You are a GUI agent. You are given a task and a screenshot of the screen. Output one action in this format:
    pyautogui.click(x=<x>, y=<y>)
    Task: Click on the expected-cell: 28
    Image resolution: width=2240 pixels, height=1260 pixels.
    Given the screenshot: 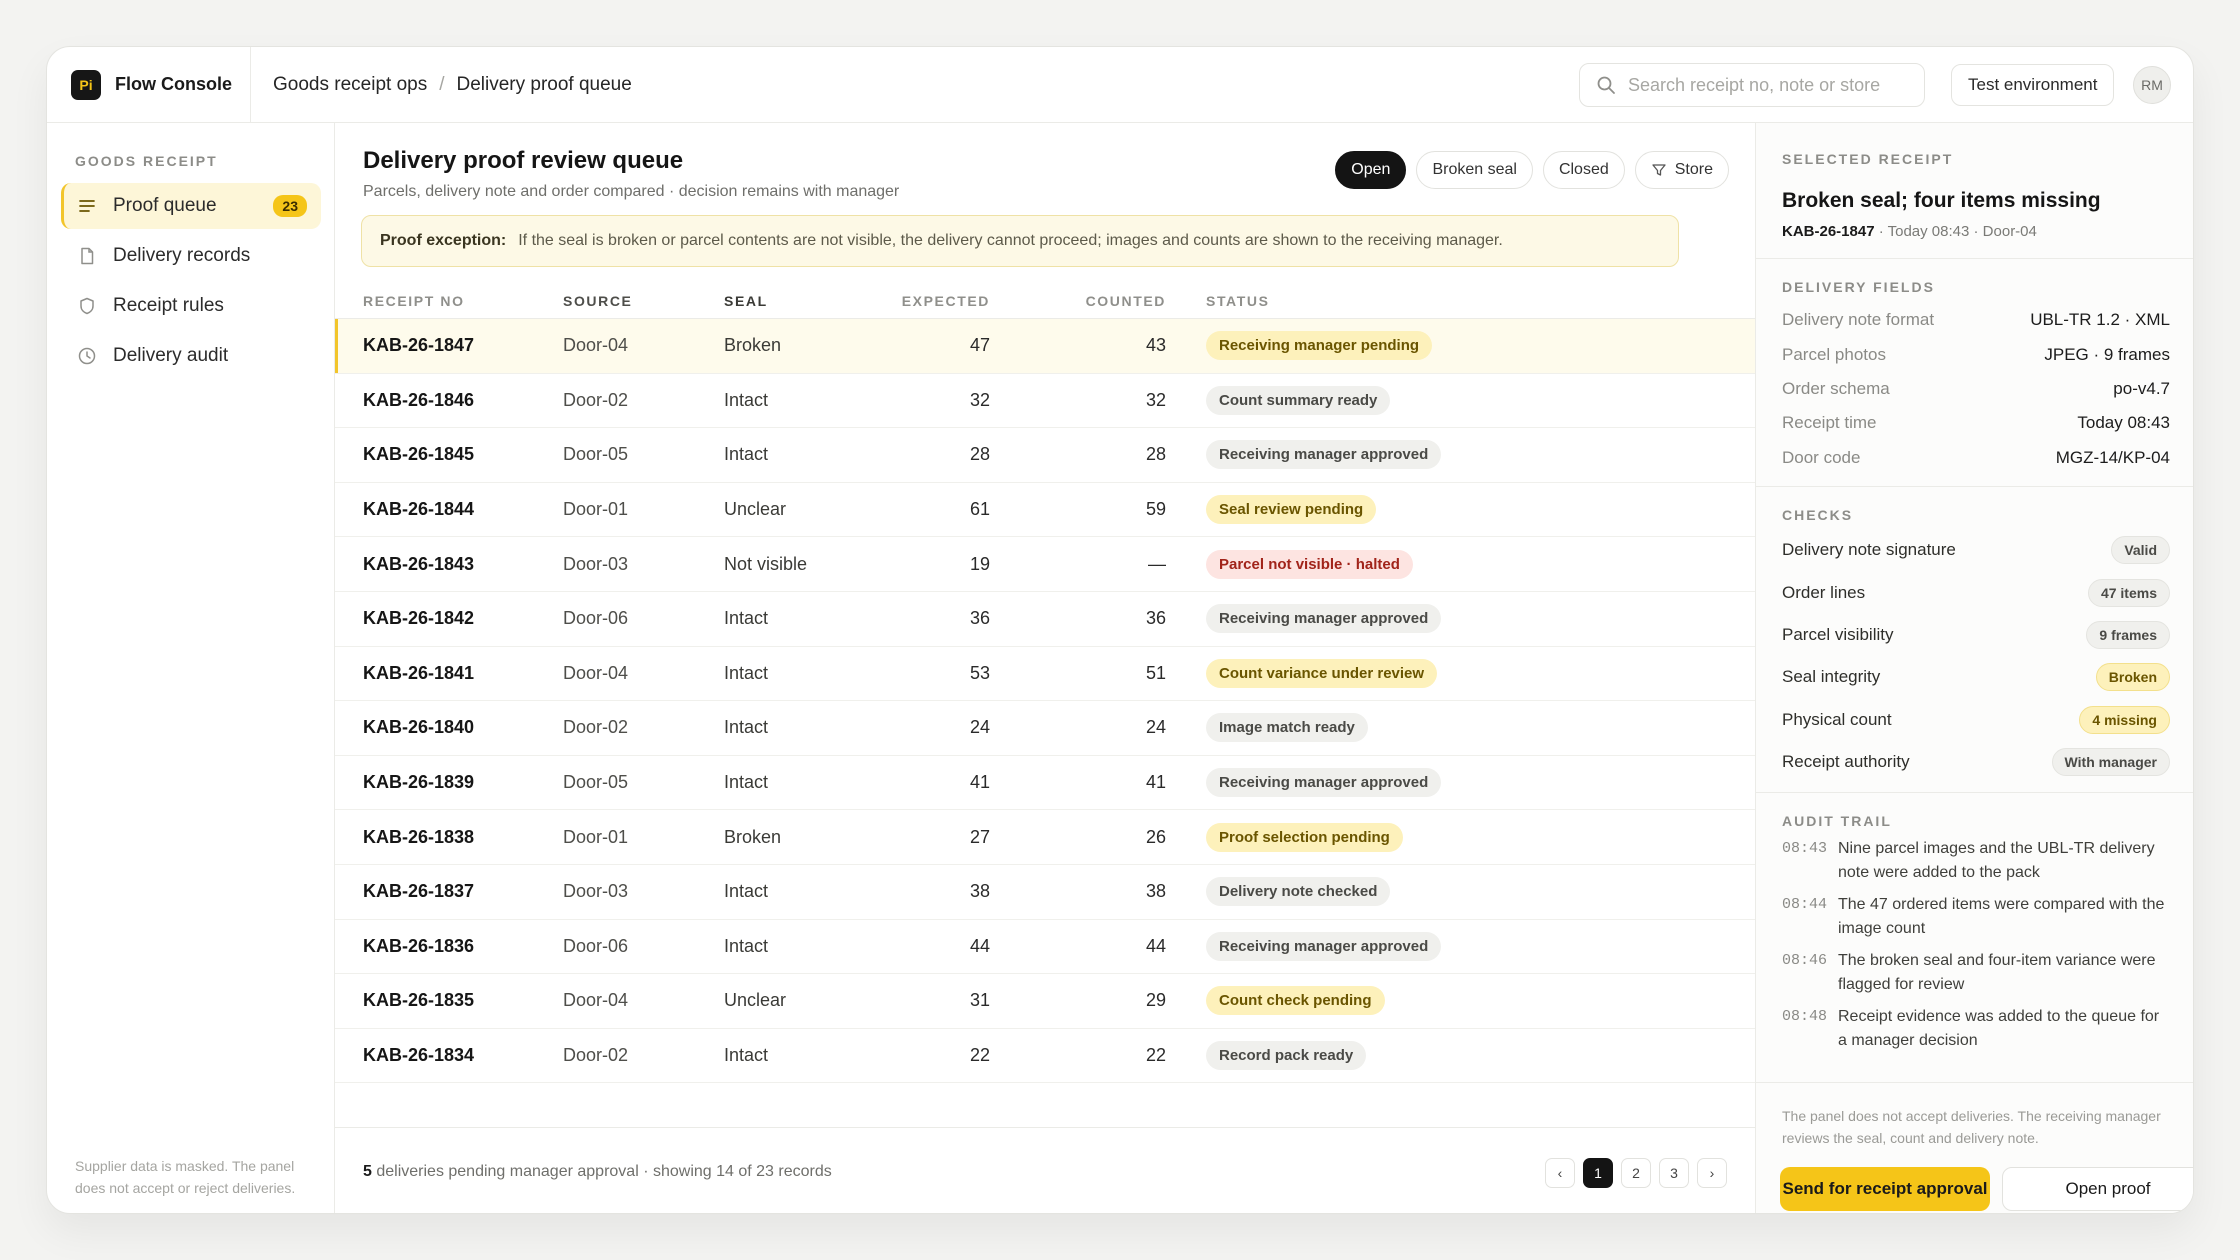 What is the action you would take?
    pyautogui.click(x=979, y=454)
    